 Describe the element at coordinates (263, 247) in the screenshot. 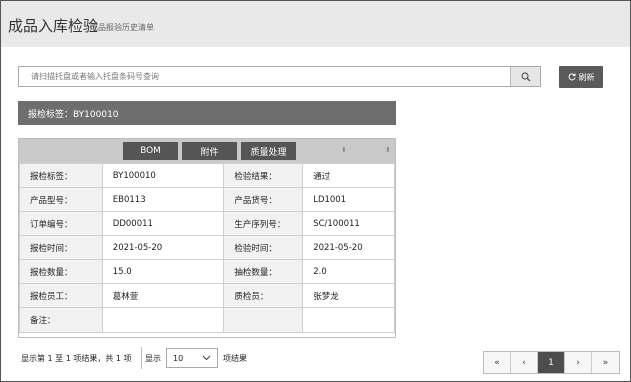

I see `detail-key: 检验时间：` at that location.